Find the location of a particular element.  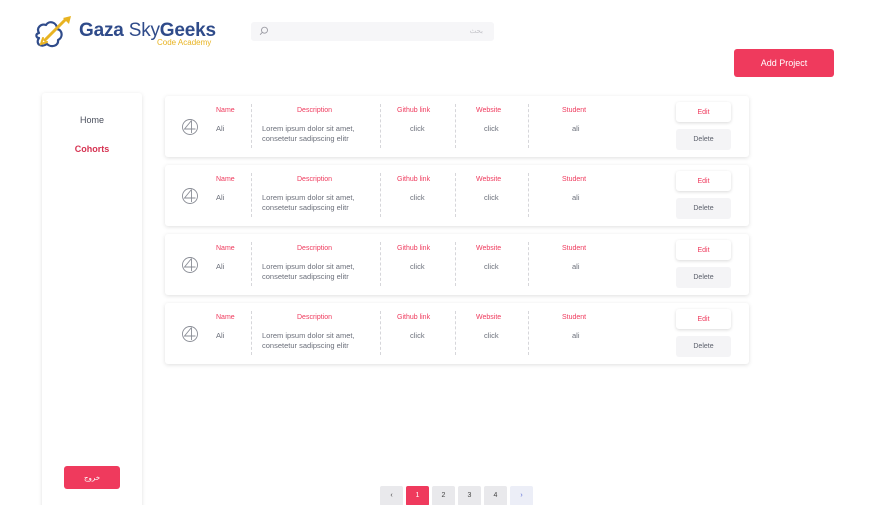

logout-button: خروج is located at coordinates (92, 477).